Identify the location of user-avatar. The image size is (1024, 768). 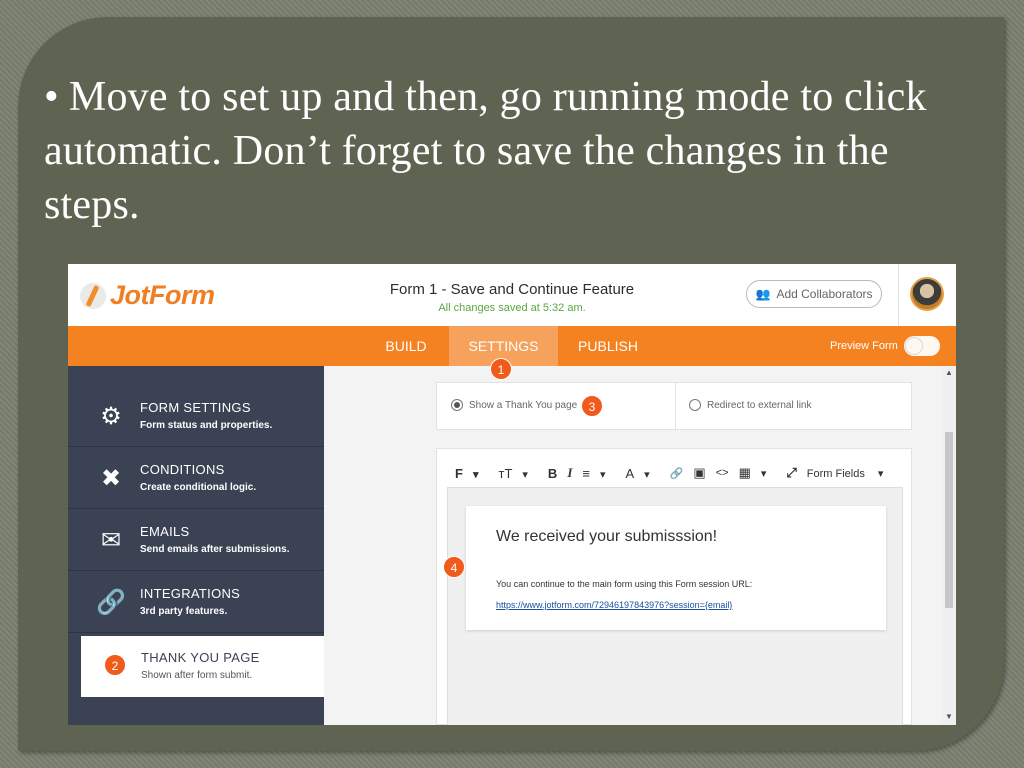
(927, 294).